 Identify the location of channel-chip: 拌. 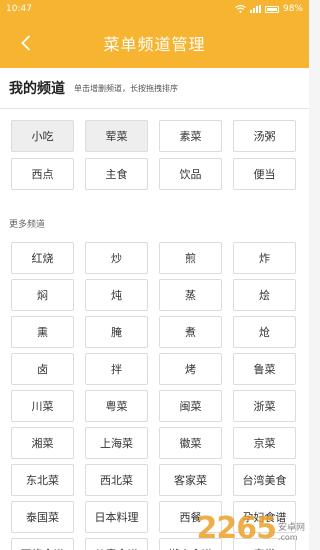
(116, 369).